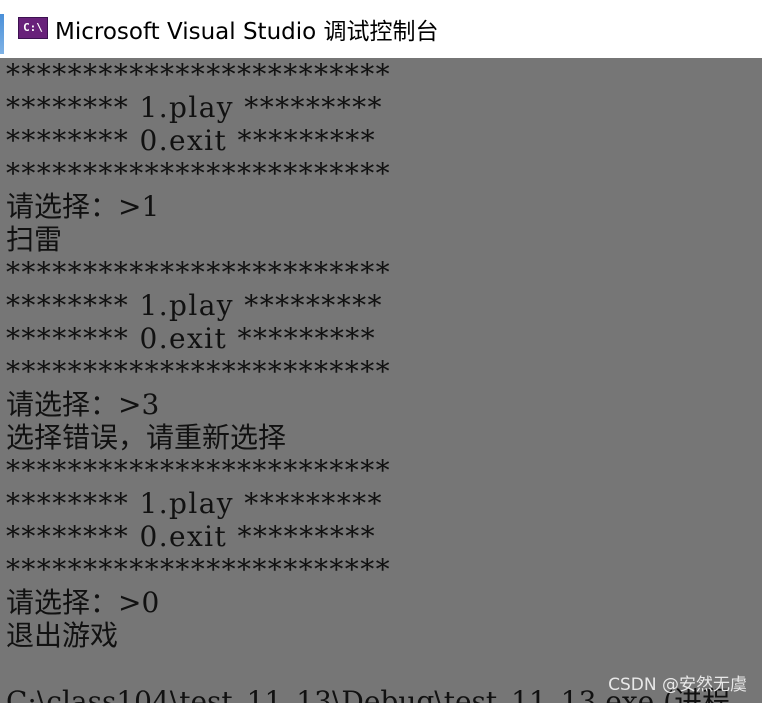 Image resolution: width=762 pixels, height=703 pixels. What do you see at coordinates (62, 635) in the screenshot?
I see `output-line: 退出游戏` at bounding box center [62, 635].